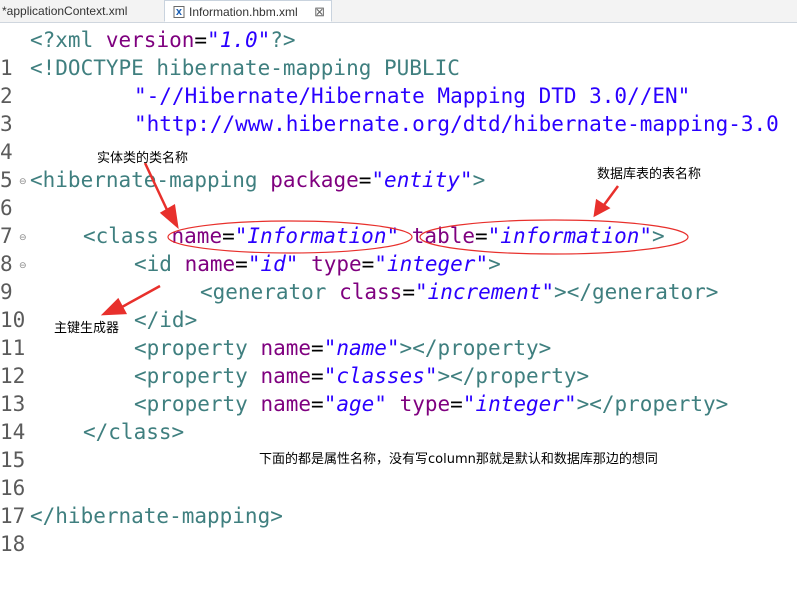 This screenshot has height=614, width=797. What do you see at coordinates (458, 459) in the screenshot?
I see `annotation-property-note: 下面的都是属性名称，没有写column那就是默认和数据库那边的想同` at bounding box center [458, 459].